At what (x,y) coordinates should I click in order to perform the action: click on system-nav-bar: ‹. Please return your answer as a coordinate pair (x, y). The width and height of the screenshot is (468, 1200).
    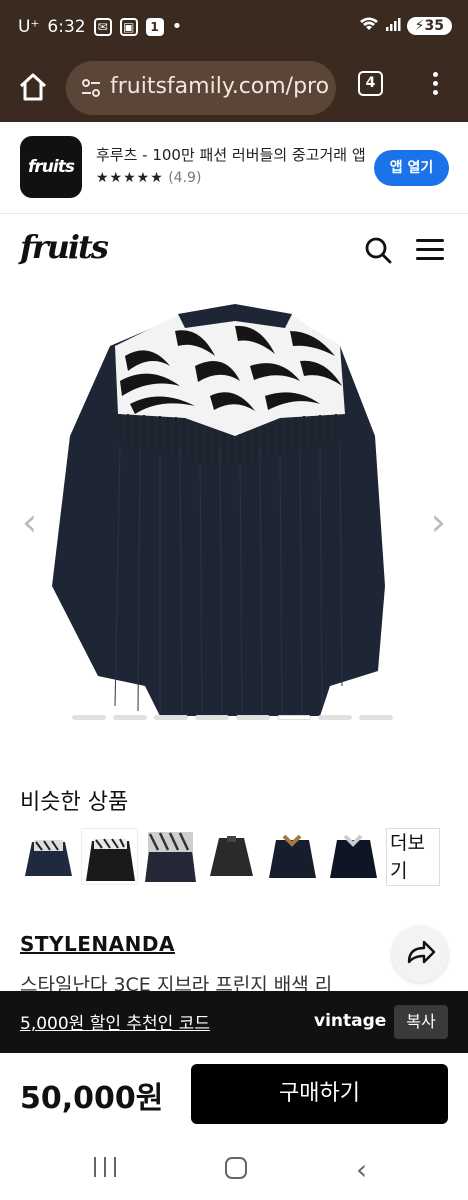
    Looking at the image, I should click on (234, 1168).